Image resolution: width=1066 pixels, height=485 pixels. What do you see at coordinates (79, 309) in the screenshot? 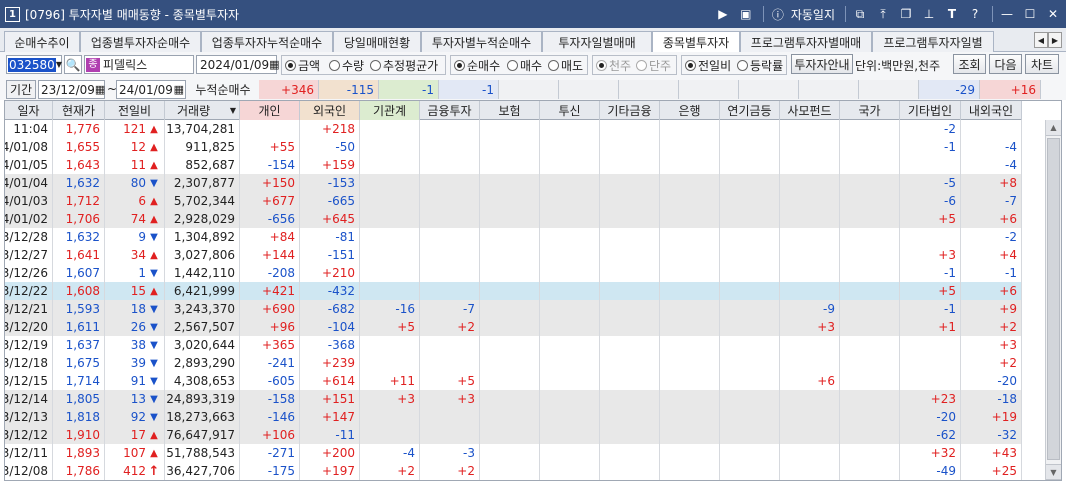
I see `price-cell: 1,593` at bounding box center [79, 309].